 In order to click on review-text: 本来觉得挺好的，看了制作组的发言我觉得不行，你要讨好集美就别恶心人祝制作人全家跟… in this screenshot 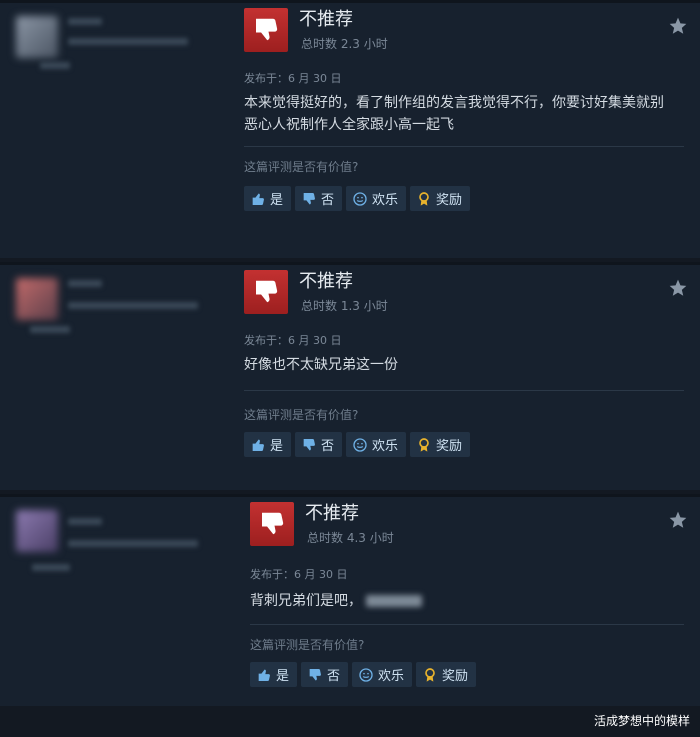, I will do `click(454, 114)`.